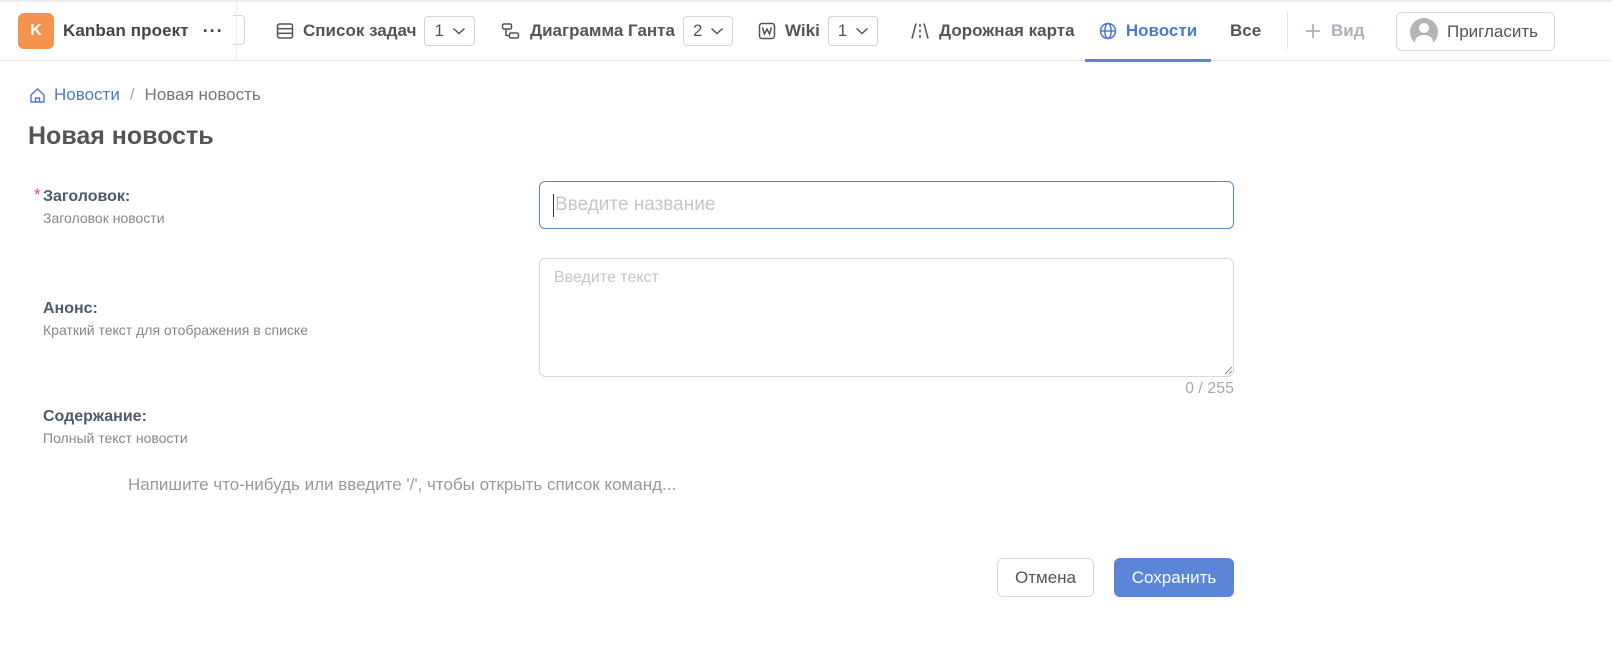  Describe the element at coordinates (553, 205) in the screenshot. I see `text-caret` at that location.